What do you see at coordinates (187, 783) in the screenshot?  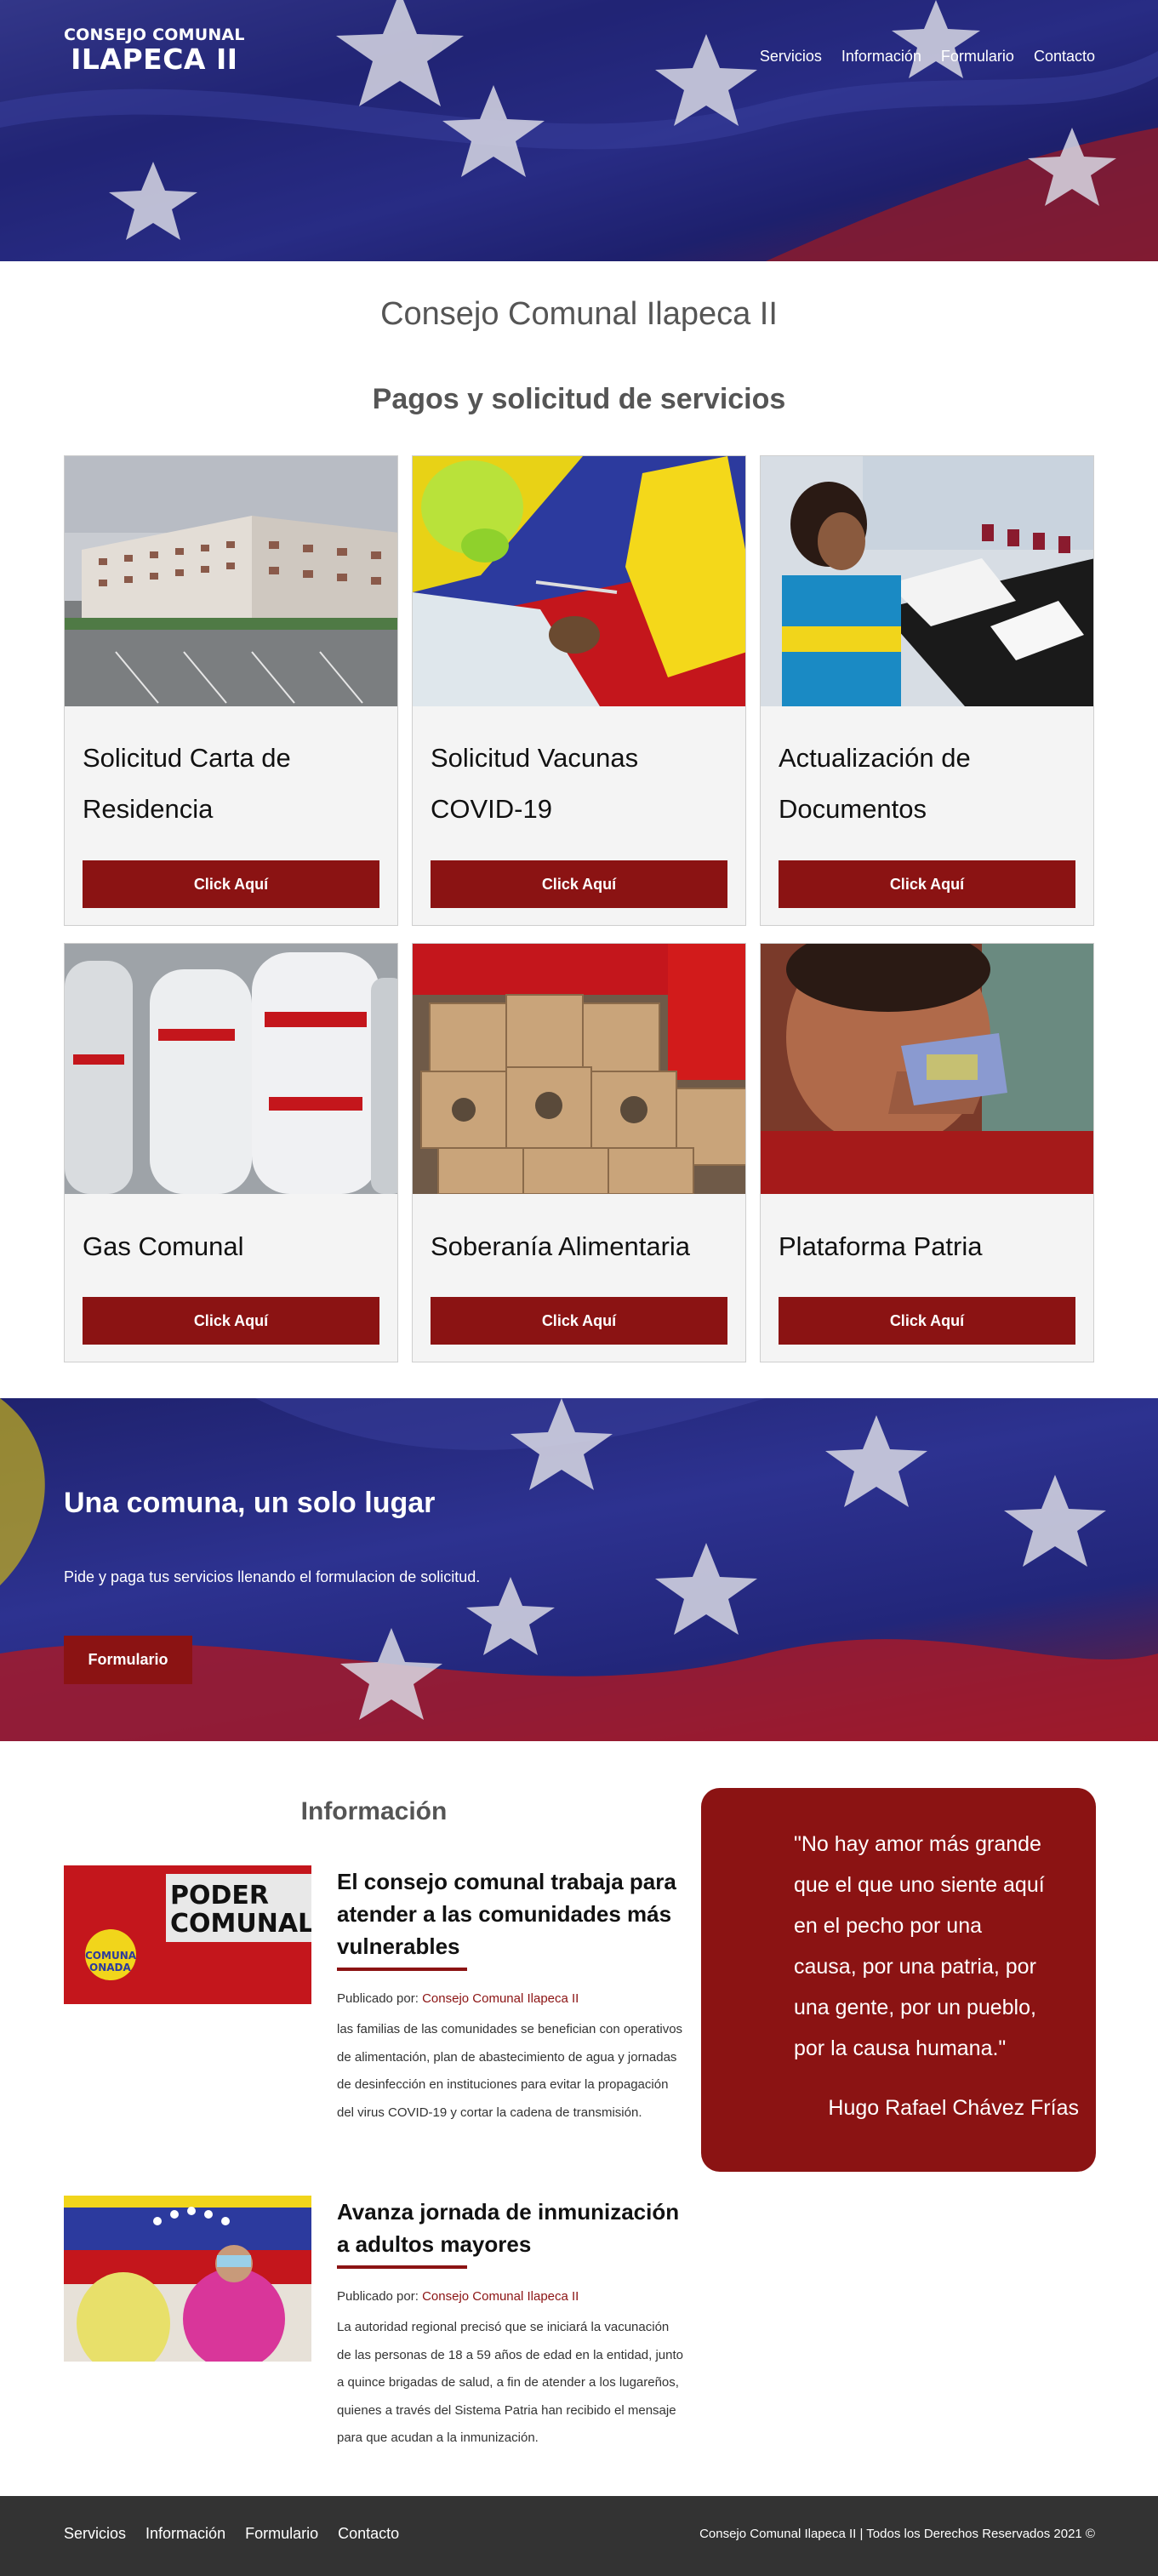 I see `card-title: Solicitud Carta de Residencia` at bounding box center [187, 783].